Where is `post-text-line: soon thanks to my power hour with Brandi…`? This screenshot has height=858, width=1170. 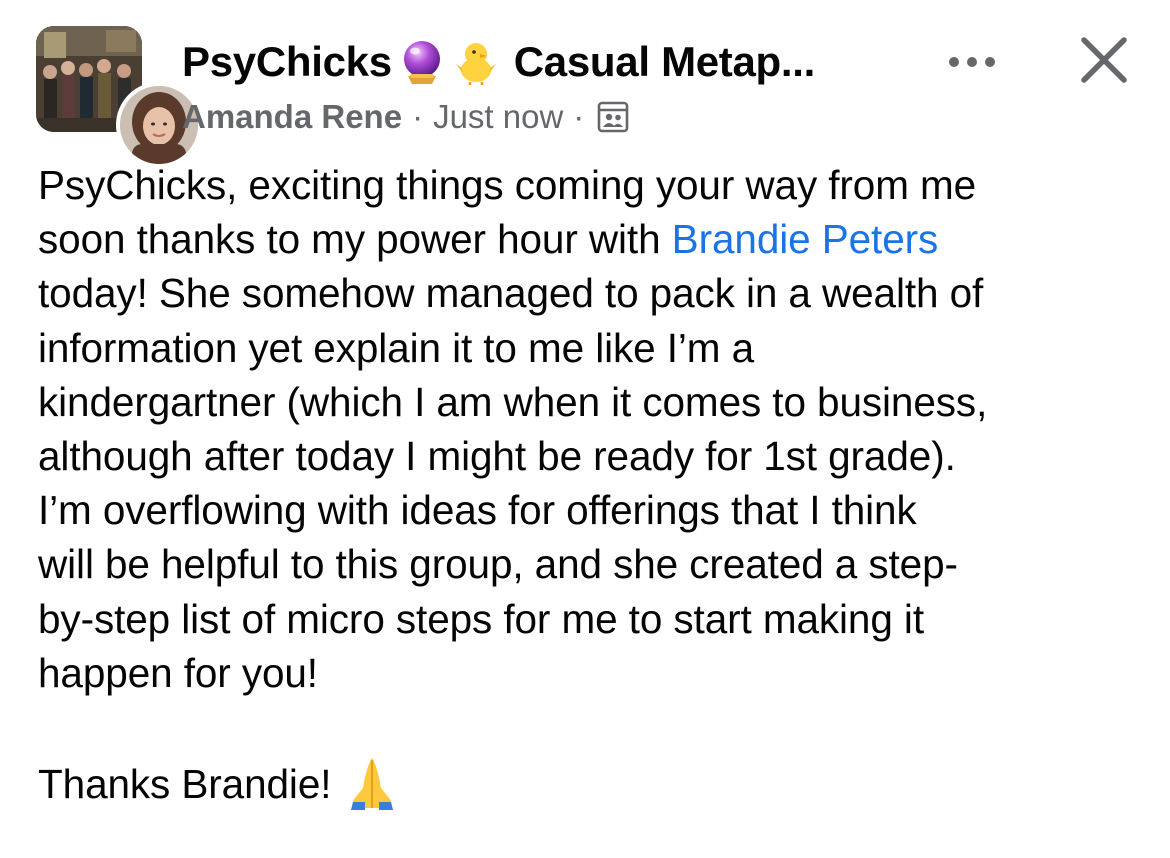 post-text-line: soon thanks to my power hour with Brandi… is located at coordinates (588, 239).